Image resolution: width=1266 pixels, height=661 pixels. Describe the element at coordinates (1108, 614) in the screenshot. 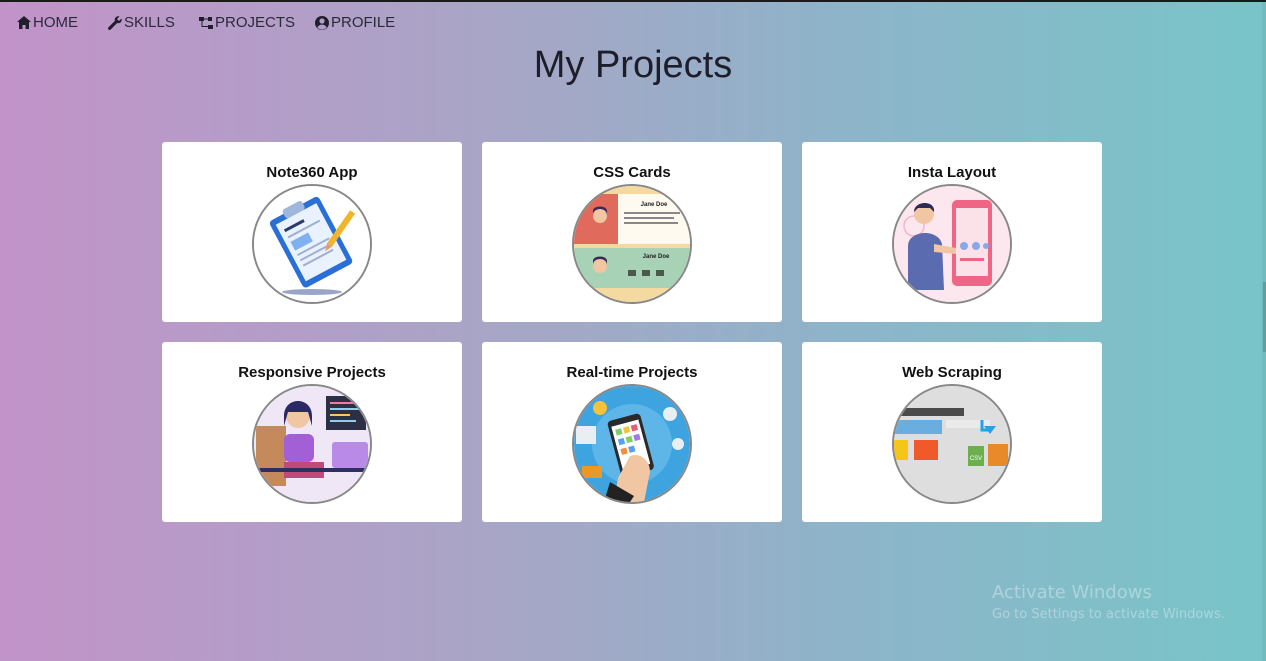

I see `watermark-line-2: Go to Settings to activate Windows.` at that location.